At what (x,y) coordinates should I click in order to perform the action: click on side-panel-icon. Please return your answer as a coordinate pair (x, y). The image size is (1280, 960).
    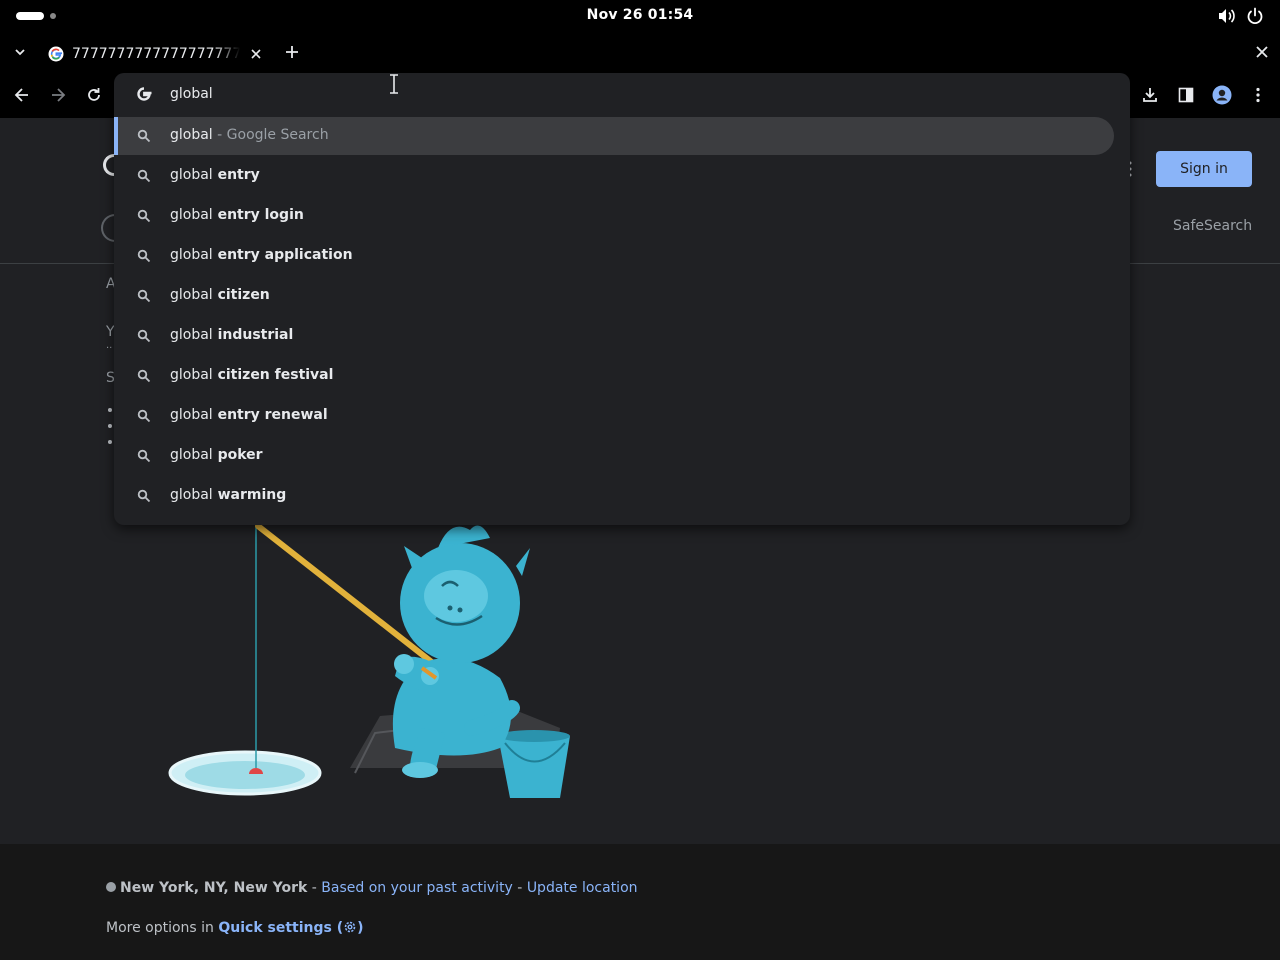
    Looking at the image, I should click on (1186, 95).